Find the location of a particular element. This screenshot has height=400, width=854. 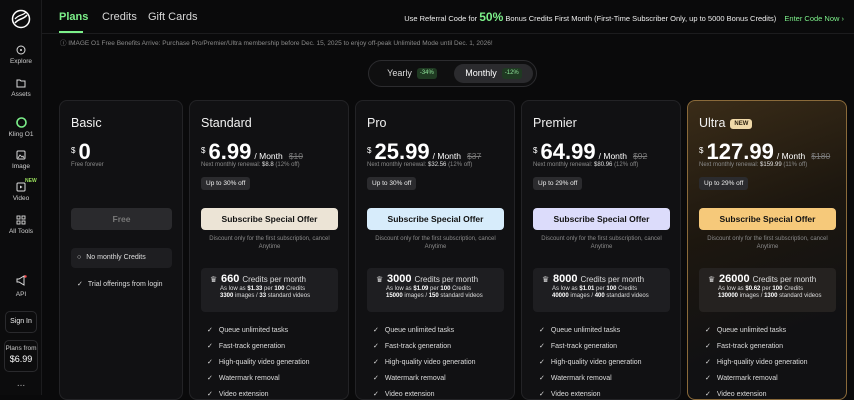

feature-item: High-quality video generation is located at coordinates (756, 362).